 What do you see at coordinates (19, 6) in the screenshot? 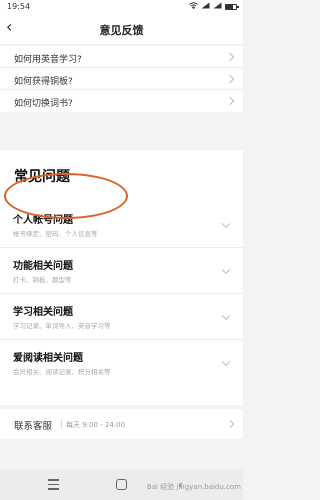
I see `status-time: 19:54` at bounding box center [19, 6].